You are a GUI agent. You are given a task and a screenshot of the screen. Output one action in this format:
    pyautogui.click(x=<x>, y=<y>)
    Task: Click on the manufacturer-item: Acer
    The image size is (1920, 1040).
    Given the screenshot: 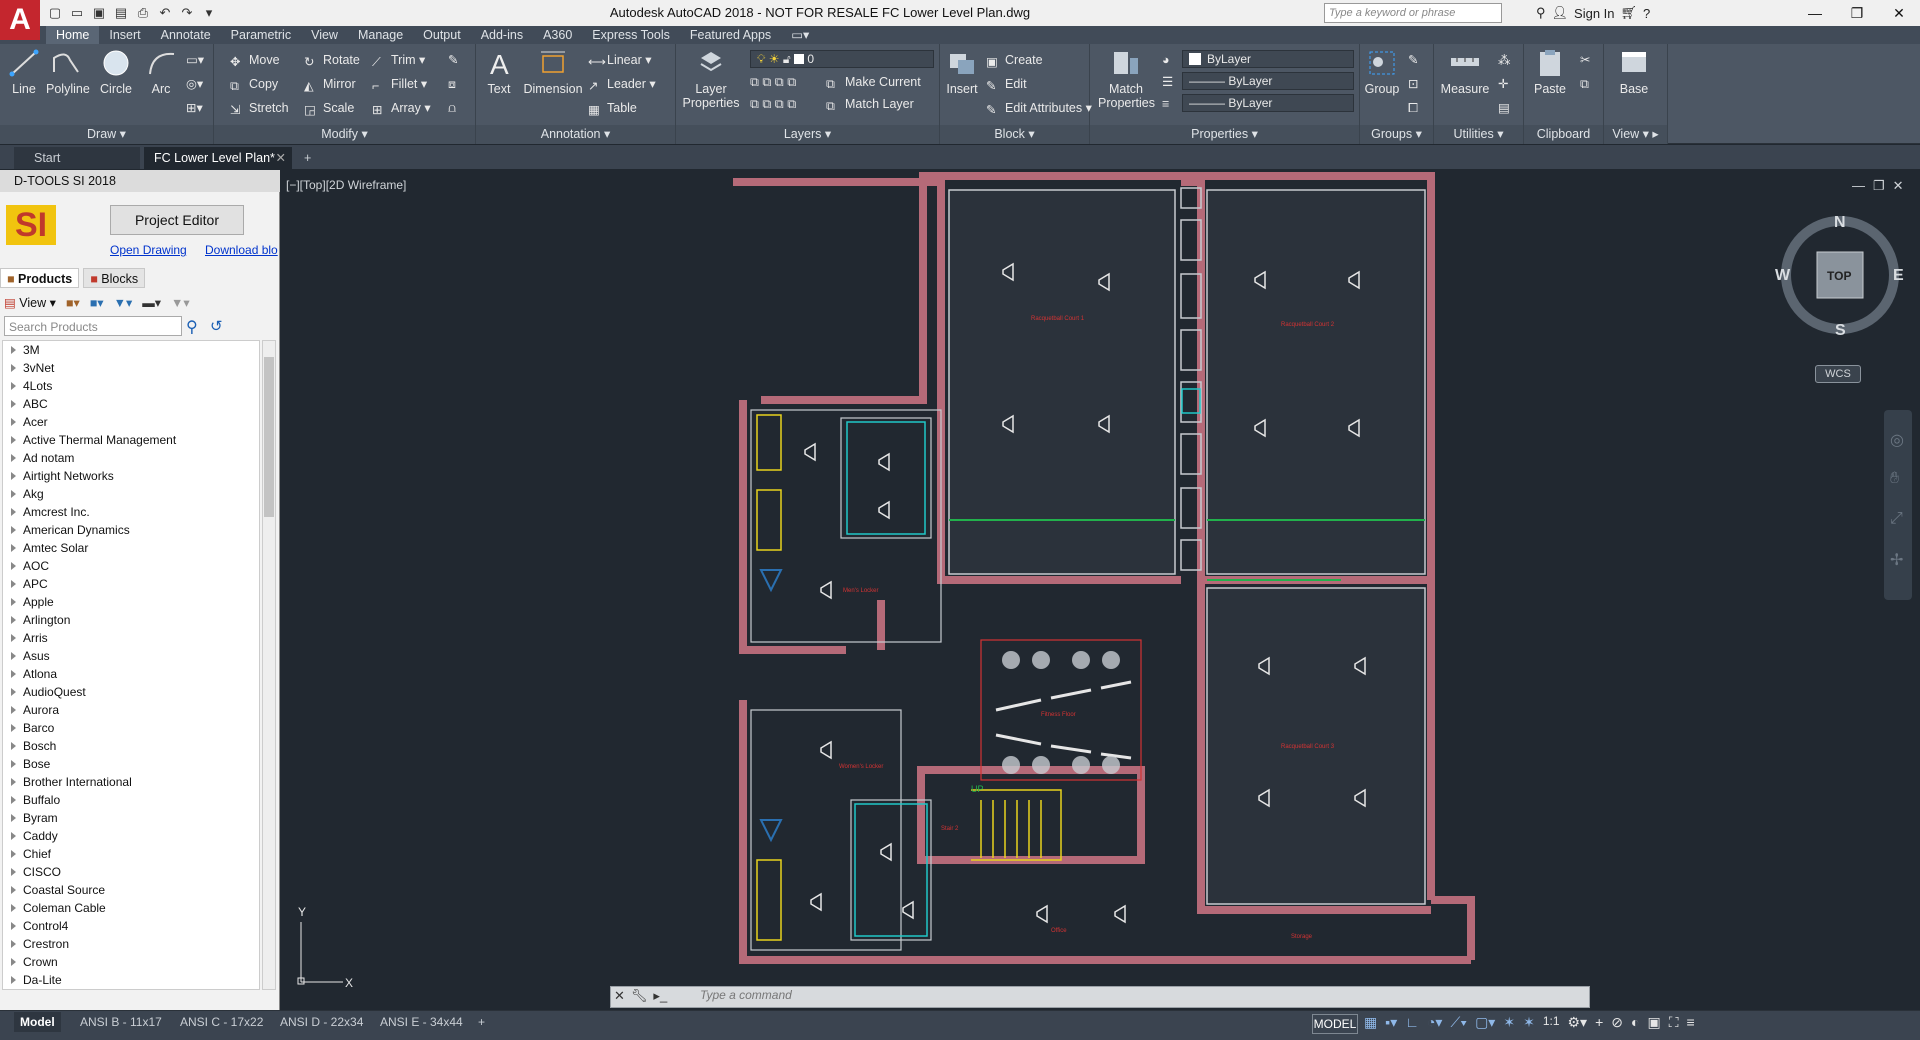 What is the action you would take?
    pyautogui.click(x=131, y=422)
    